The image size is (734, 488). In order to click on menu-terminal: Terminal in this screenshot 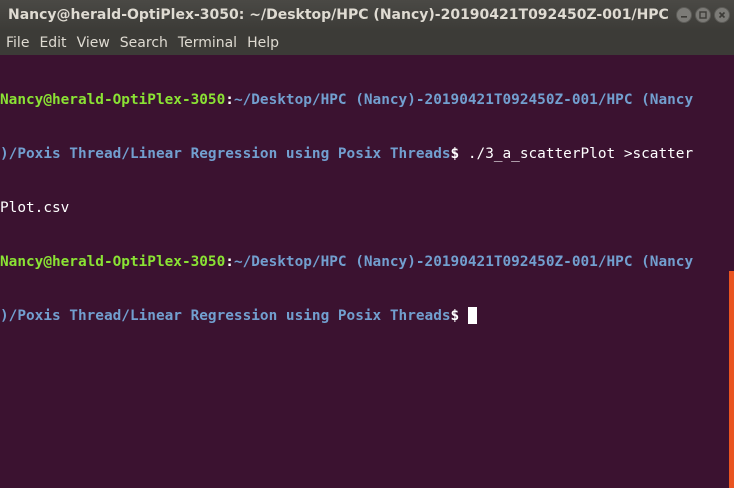, I will do `click(207, 43)`.